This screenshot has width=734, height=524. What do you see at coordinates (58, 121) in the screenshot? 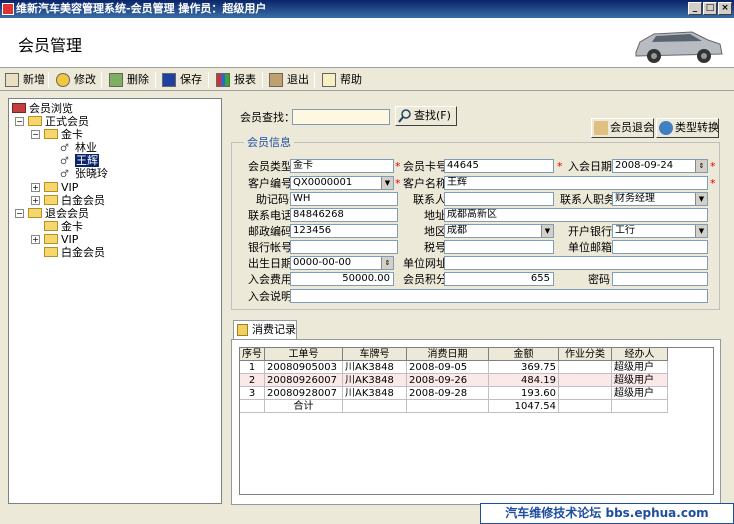
I see `tree-node-regular: 正式会员` at bounding box center [58, 121].